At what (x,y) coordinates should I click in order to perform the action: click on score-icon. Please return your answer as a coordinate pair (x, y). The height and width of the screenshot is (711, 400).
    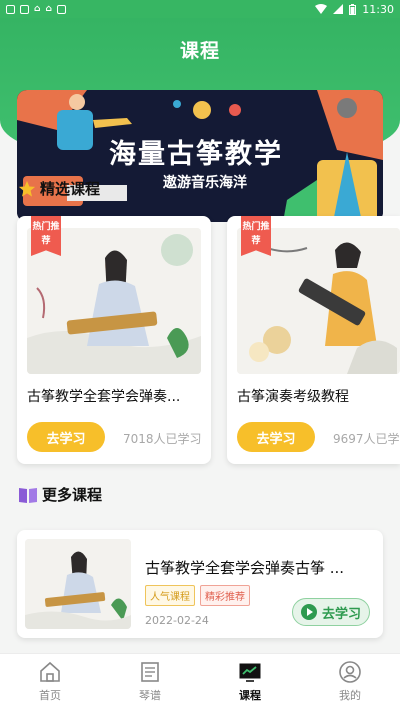
    Looking at the image, I should click on (150, 672).